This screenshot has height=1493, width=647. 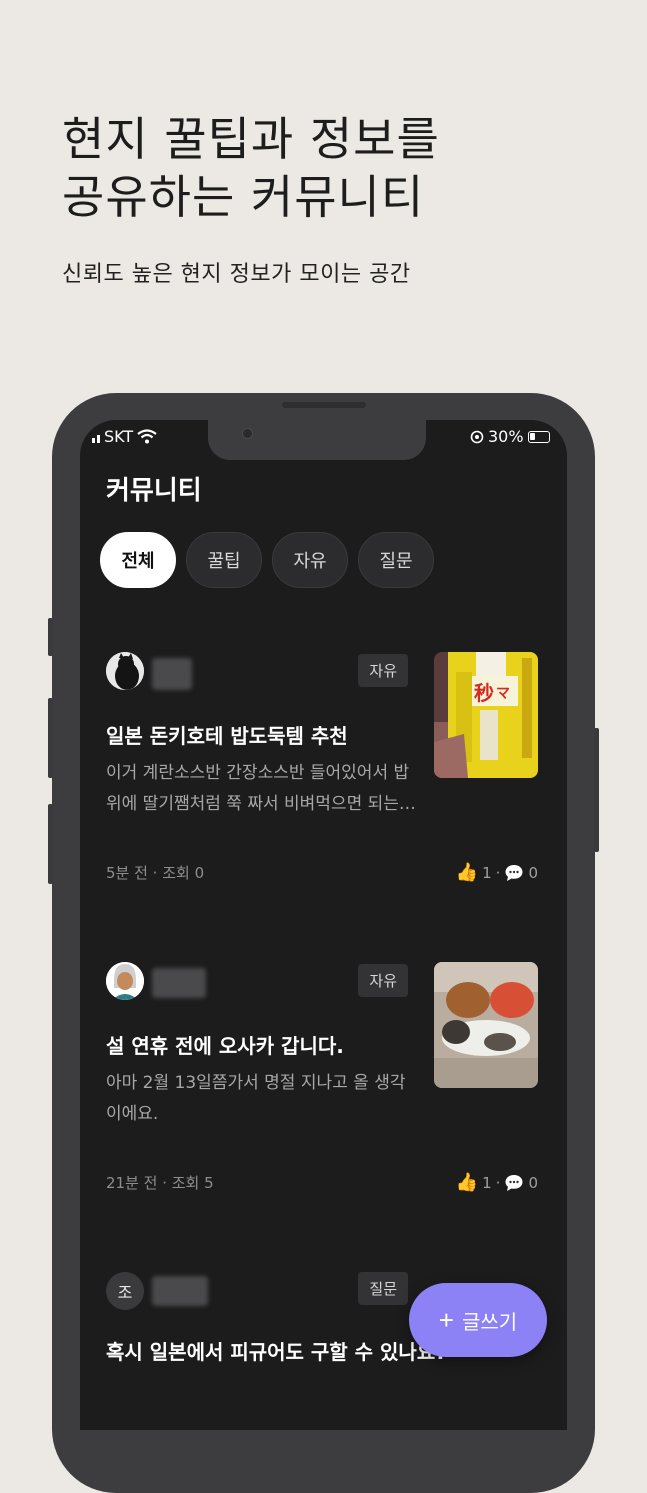 What do you see at coordinates (160, 1183) in the screenshot?
I see `post-meta: 21분 전 · 조회 5` at bounding box center [160, 1183].